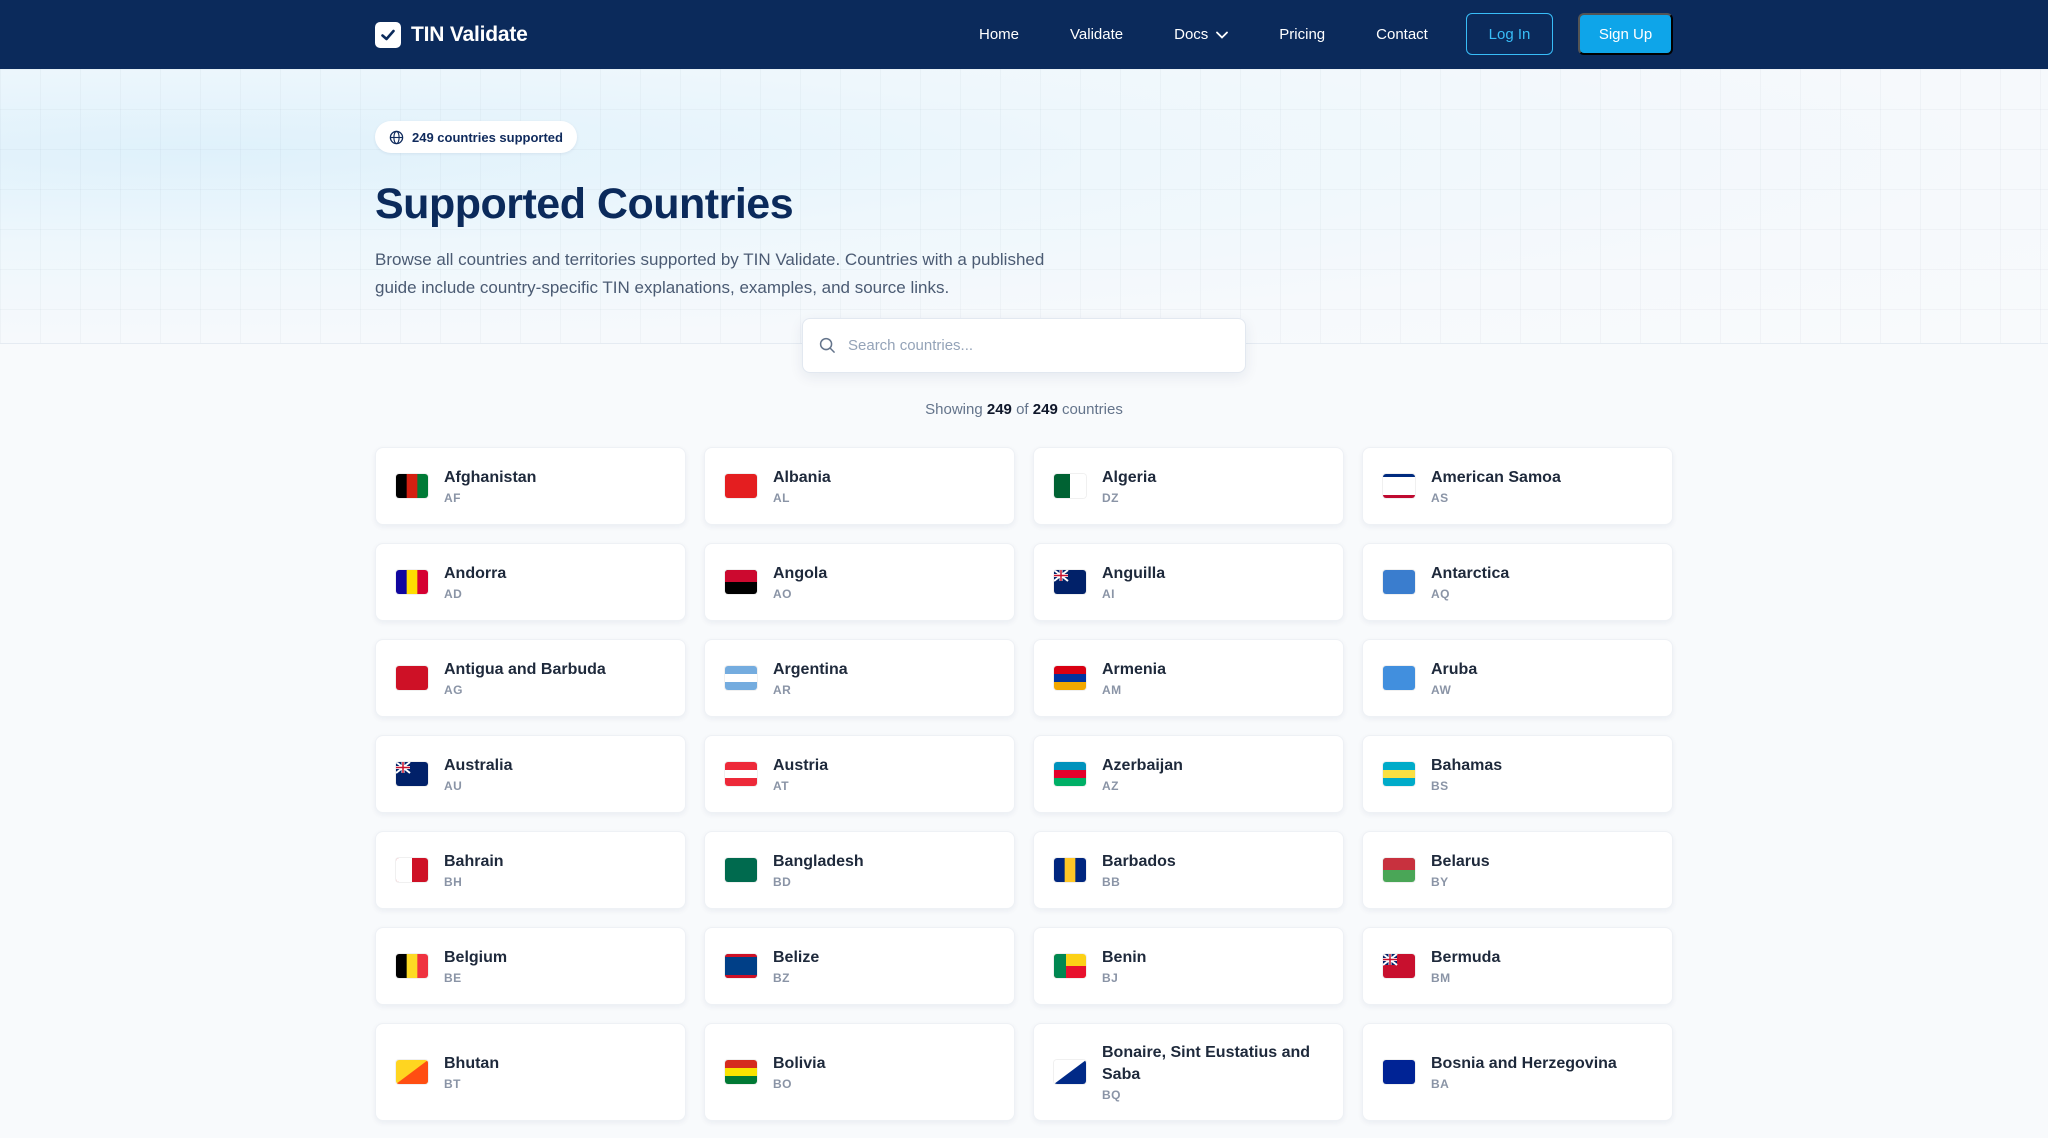 This screenshot has width=2048, height=1138. I want to click on country-card: Austria AT, so click(859, 774).